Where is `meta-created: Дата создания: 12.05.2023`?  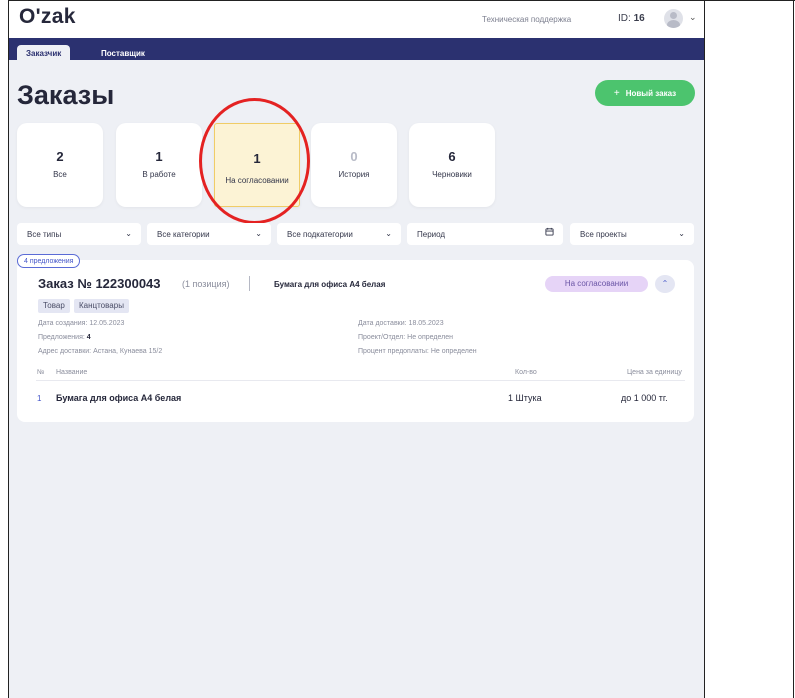
meta-created: Дата создания: 12.05.2023 is located at coordinates (81, 323).